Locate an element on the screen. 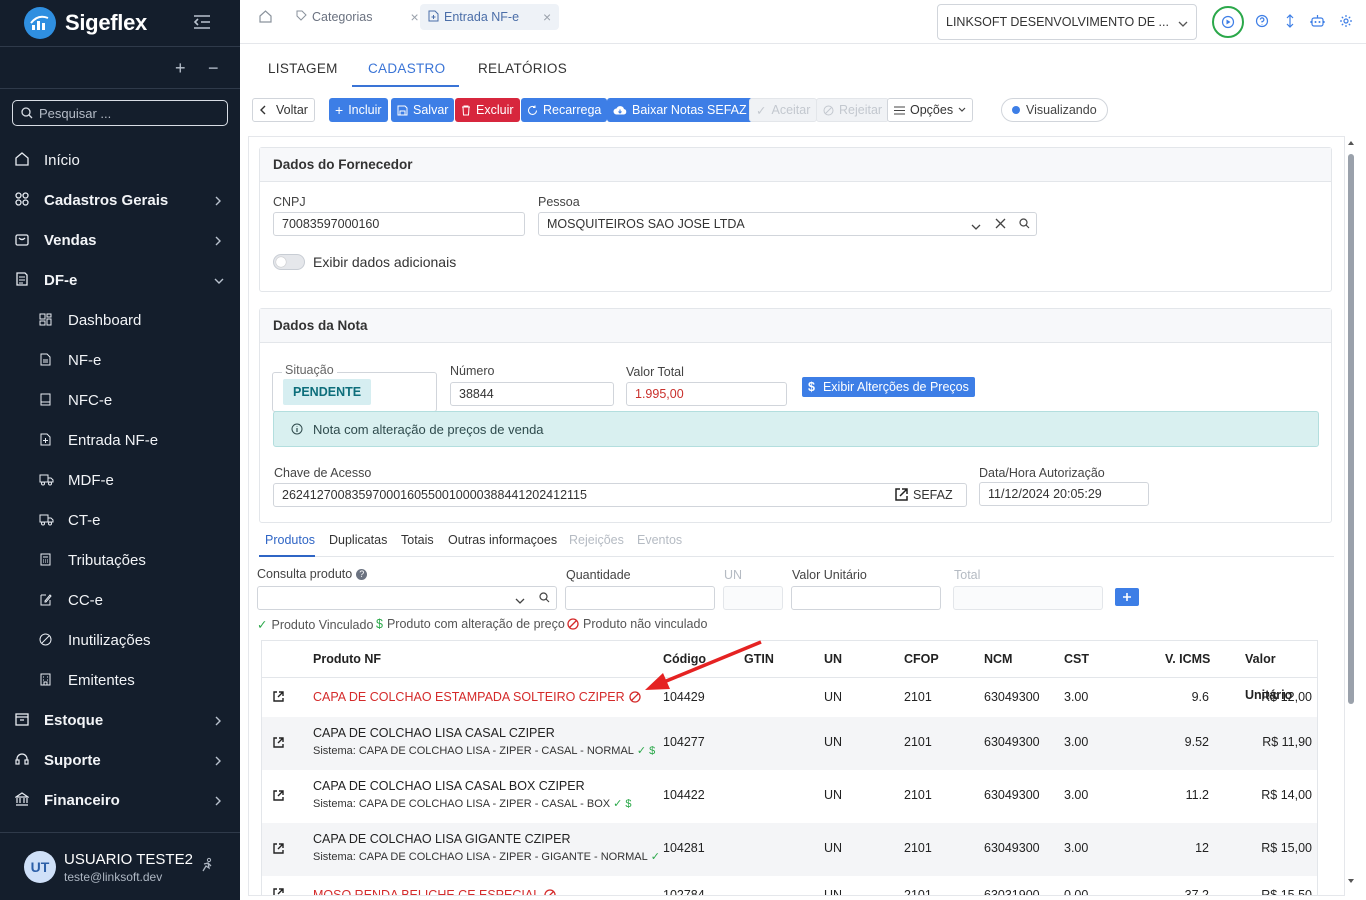 This screenshot has width=1366, height=900. sidebar-item-cte: CT-e is located at coordinates (120, 520).